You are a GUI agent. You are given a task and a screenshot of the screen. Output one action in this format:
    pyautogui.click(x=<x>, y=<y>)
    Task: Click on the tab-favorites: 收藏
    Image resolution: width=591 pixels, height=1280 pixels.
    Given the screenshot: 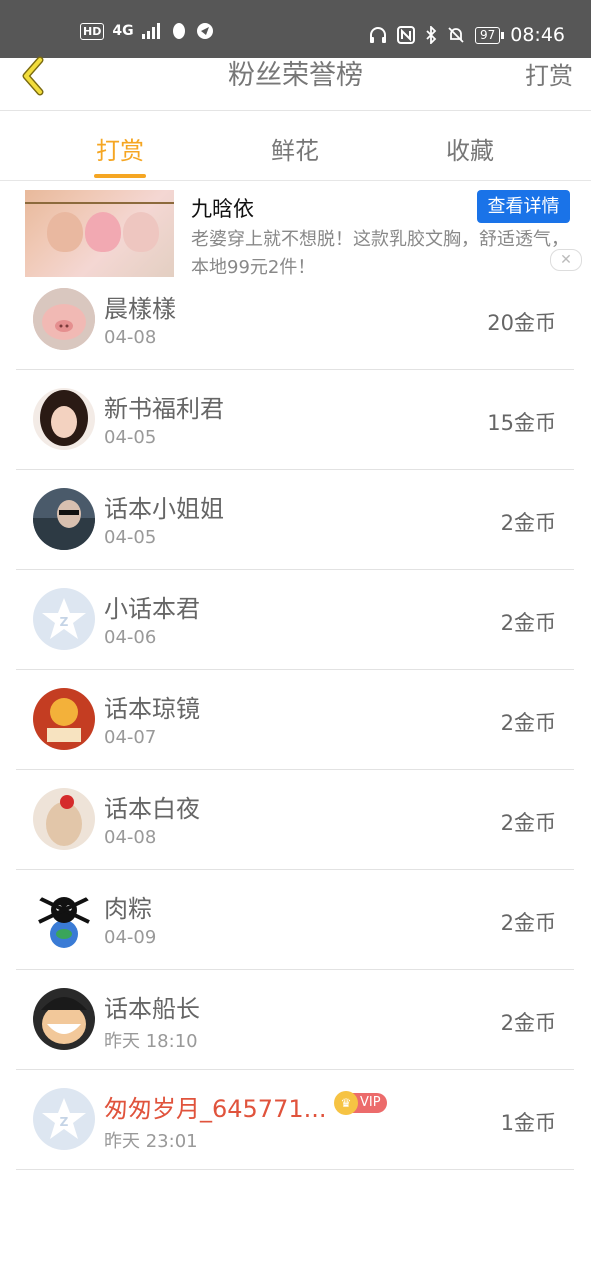 What is the action you would take?
    pyautogui.click(x=470, y=148)
    